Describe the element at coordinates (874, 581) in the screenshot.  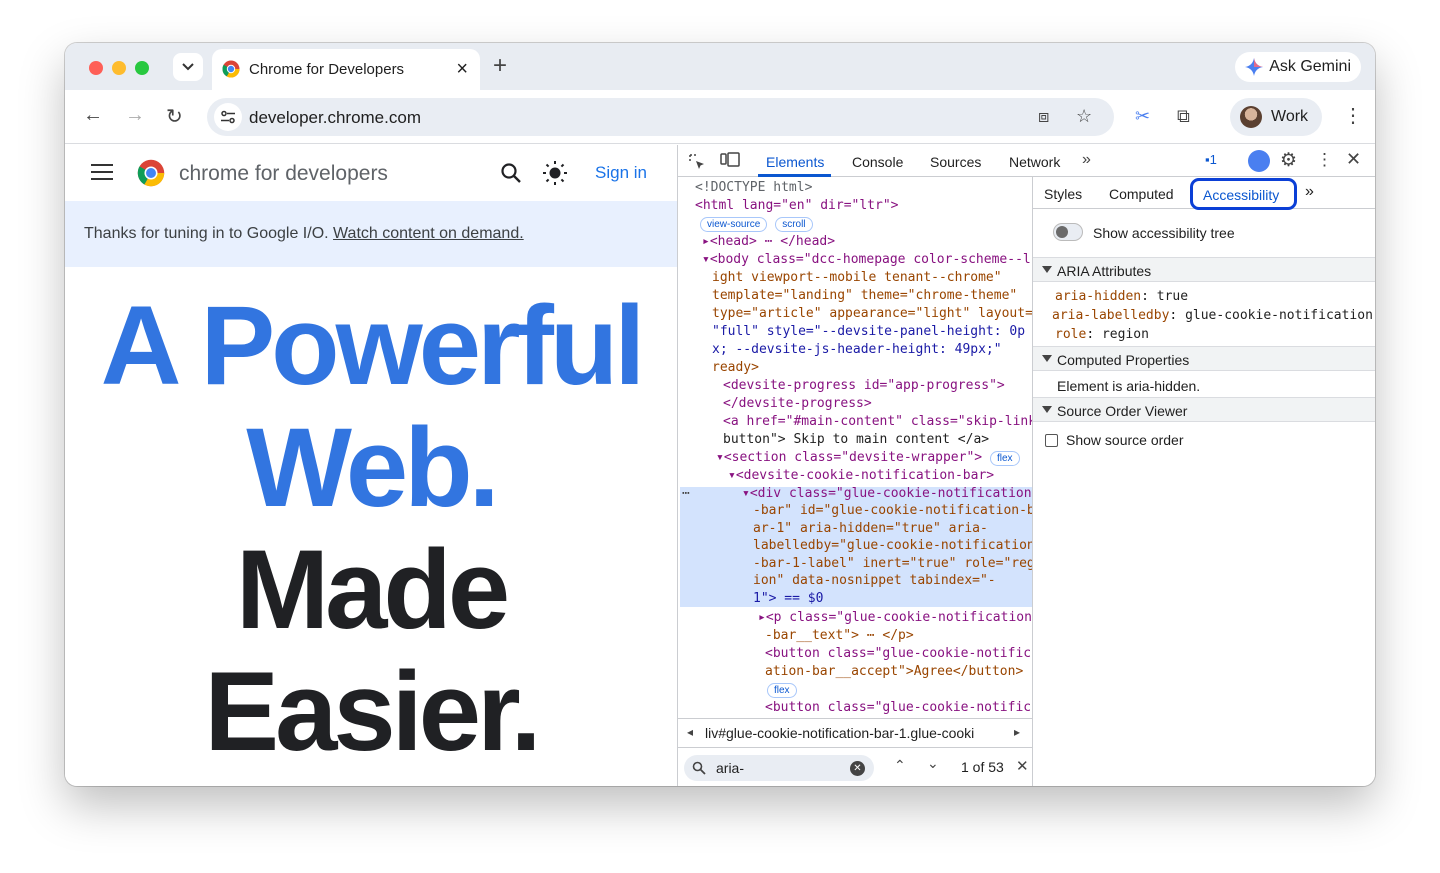
I see `dom-line-selected: ion" data-nosnippet tabindex="-` at that location.